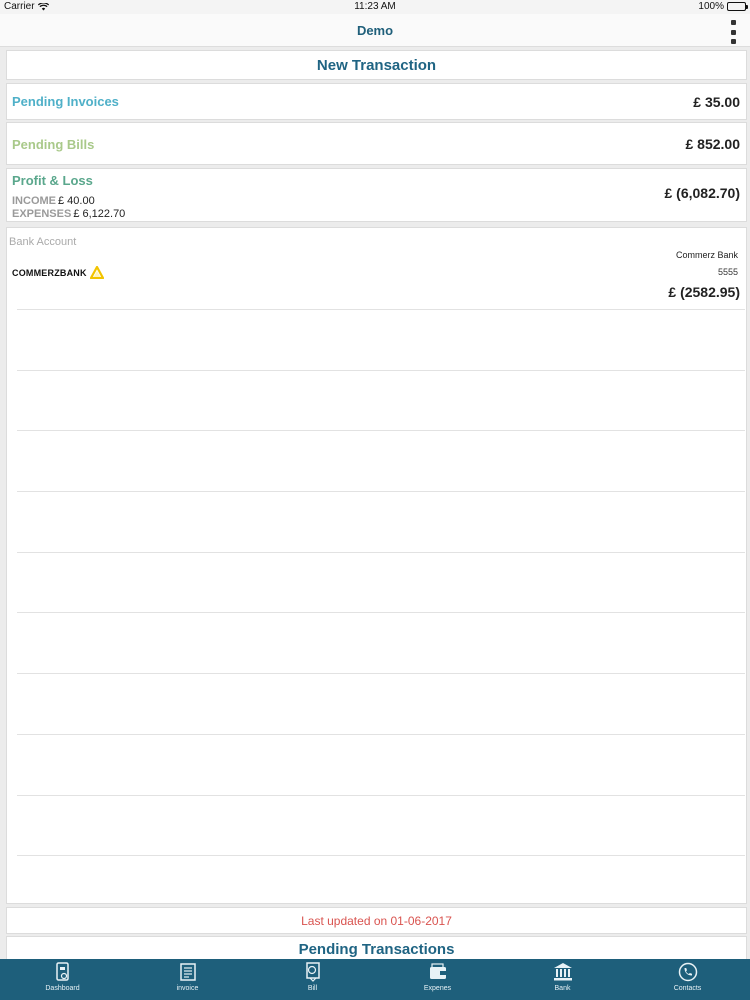 The image size is (750, 1000). Describe the element at coordinates (711, 6) in the screenshot. I see `battery-percent: 100%` at that location.